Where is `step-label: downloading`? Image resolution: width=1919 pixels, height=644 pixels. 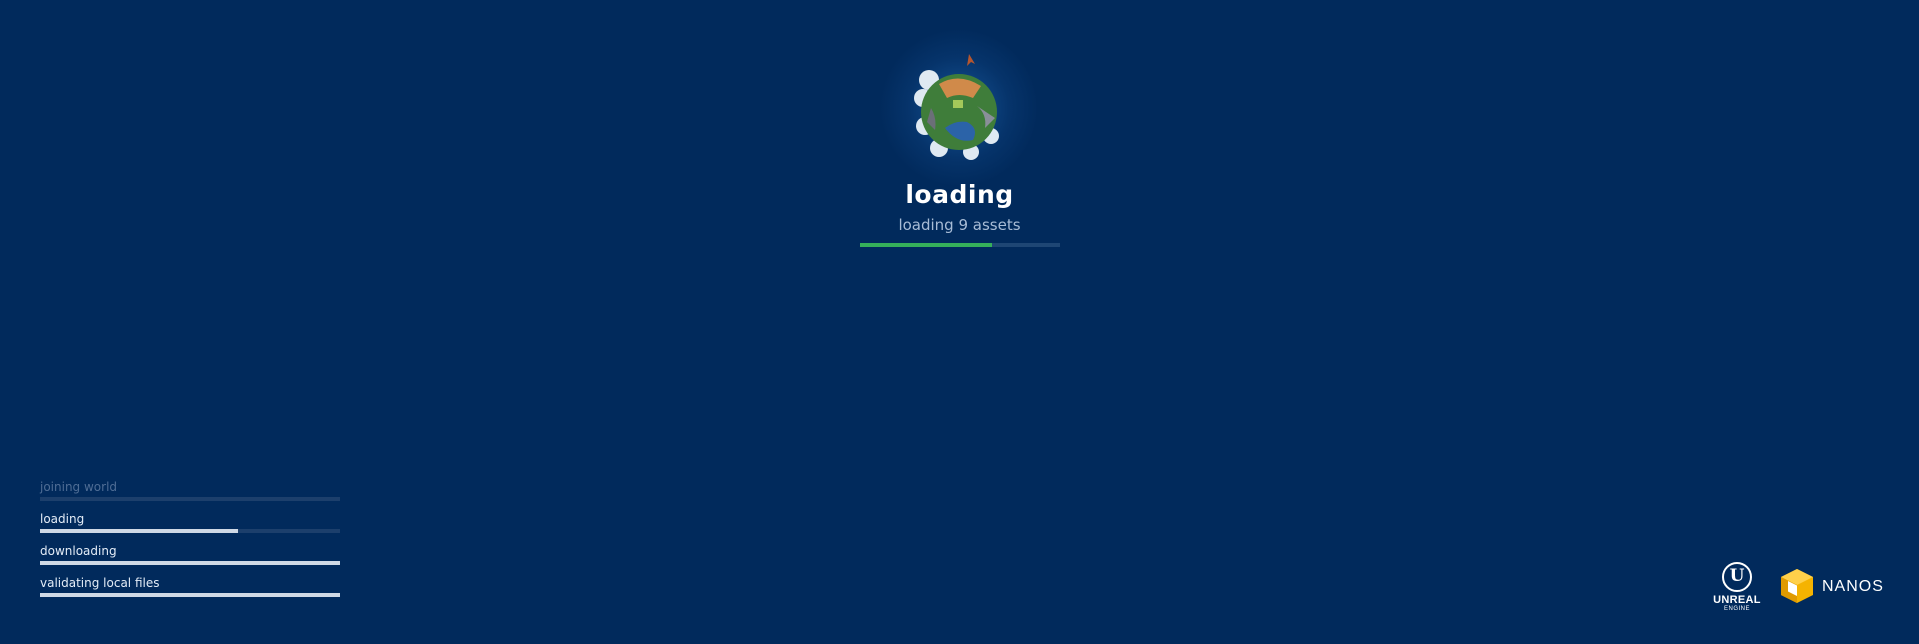
step-label: downloading is located at coordinates (78, 551).